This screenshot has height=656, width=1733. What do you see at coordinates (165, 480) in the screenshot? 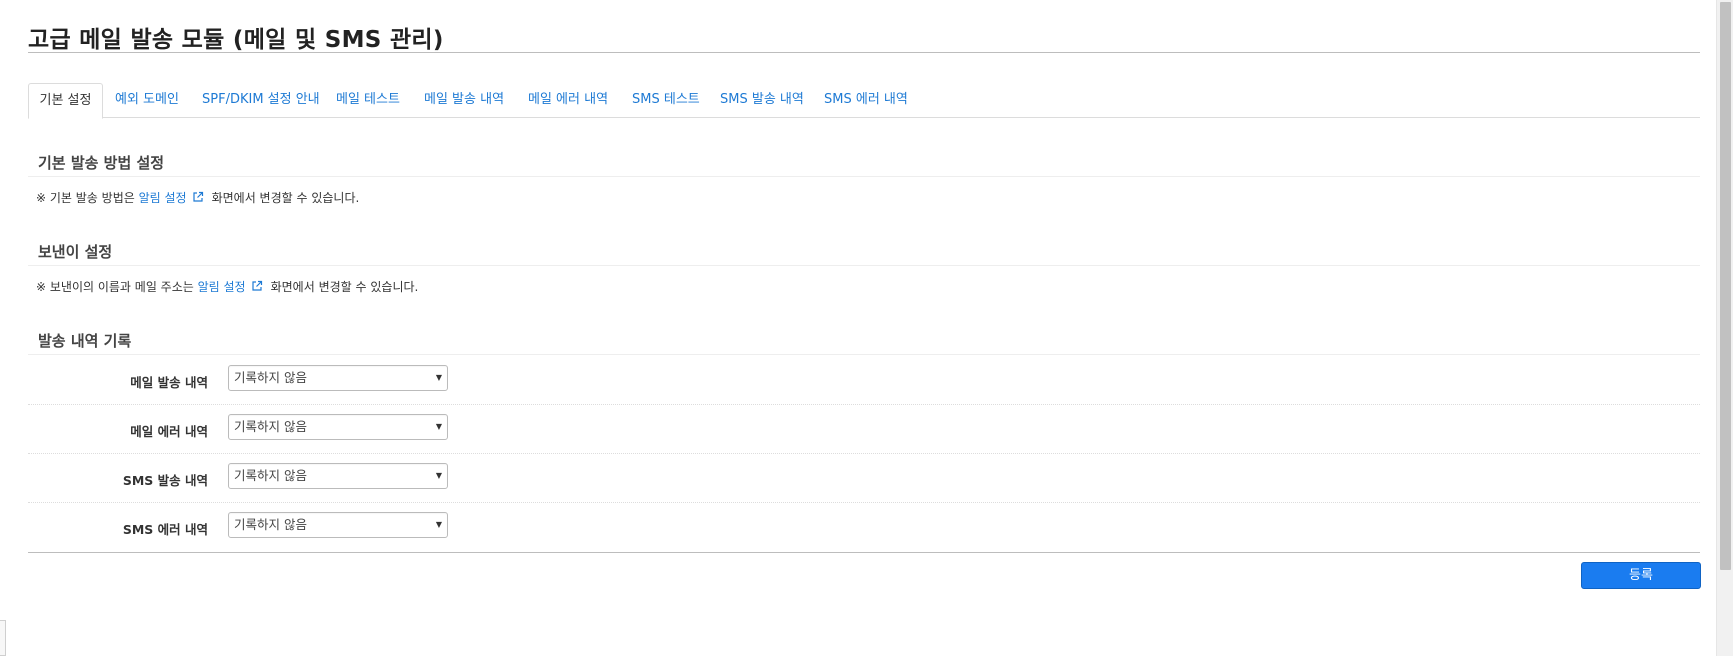
I see `log-row-label-sms-sent: SMS 발송 내역` at bounding box center [165, 480].